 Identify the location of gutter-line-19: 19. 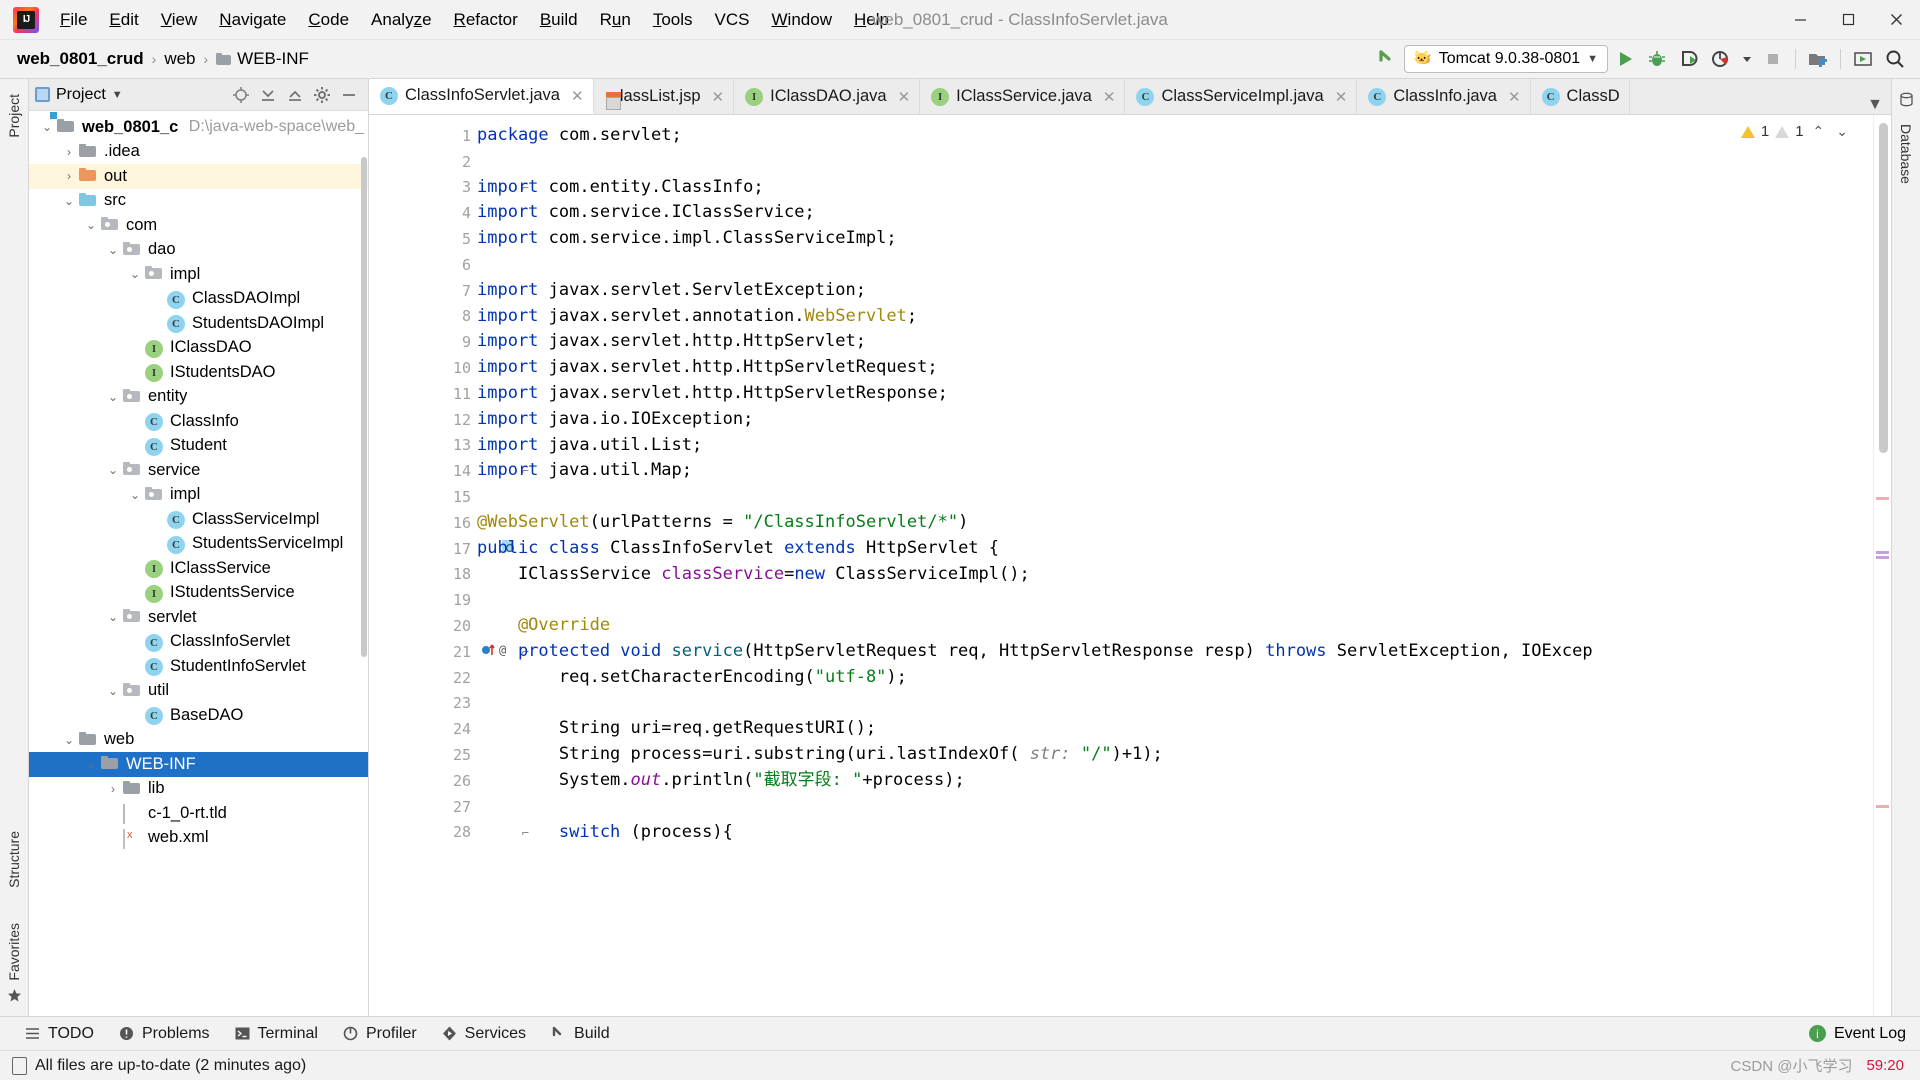
(423, 600).